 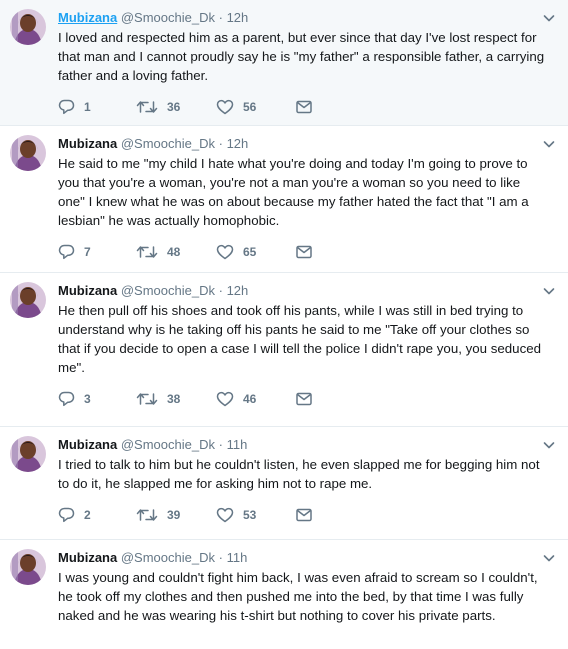 I want to click on tweet-actions: 1 36 56, so click(x=306, y=110).